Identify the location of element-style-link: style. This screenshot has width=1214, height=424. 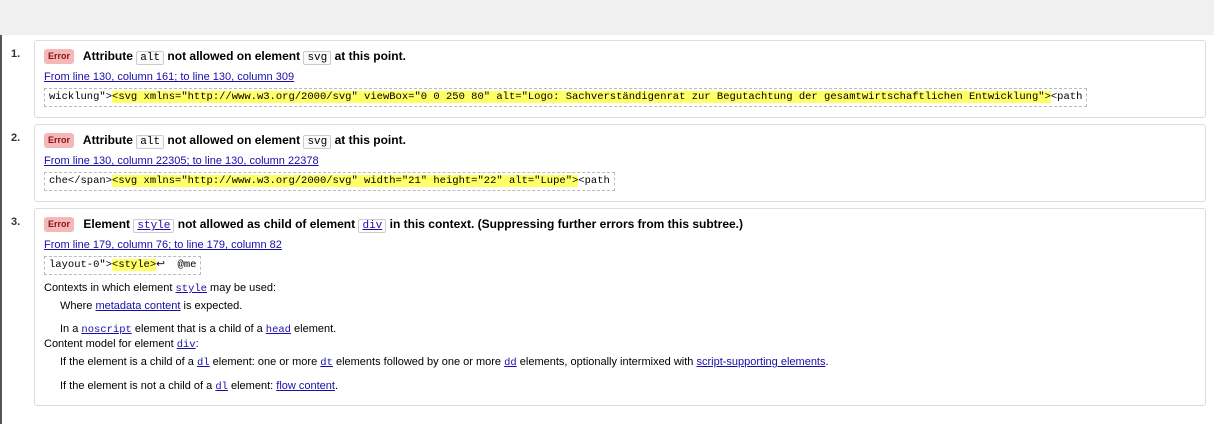
(154, 226).